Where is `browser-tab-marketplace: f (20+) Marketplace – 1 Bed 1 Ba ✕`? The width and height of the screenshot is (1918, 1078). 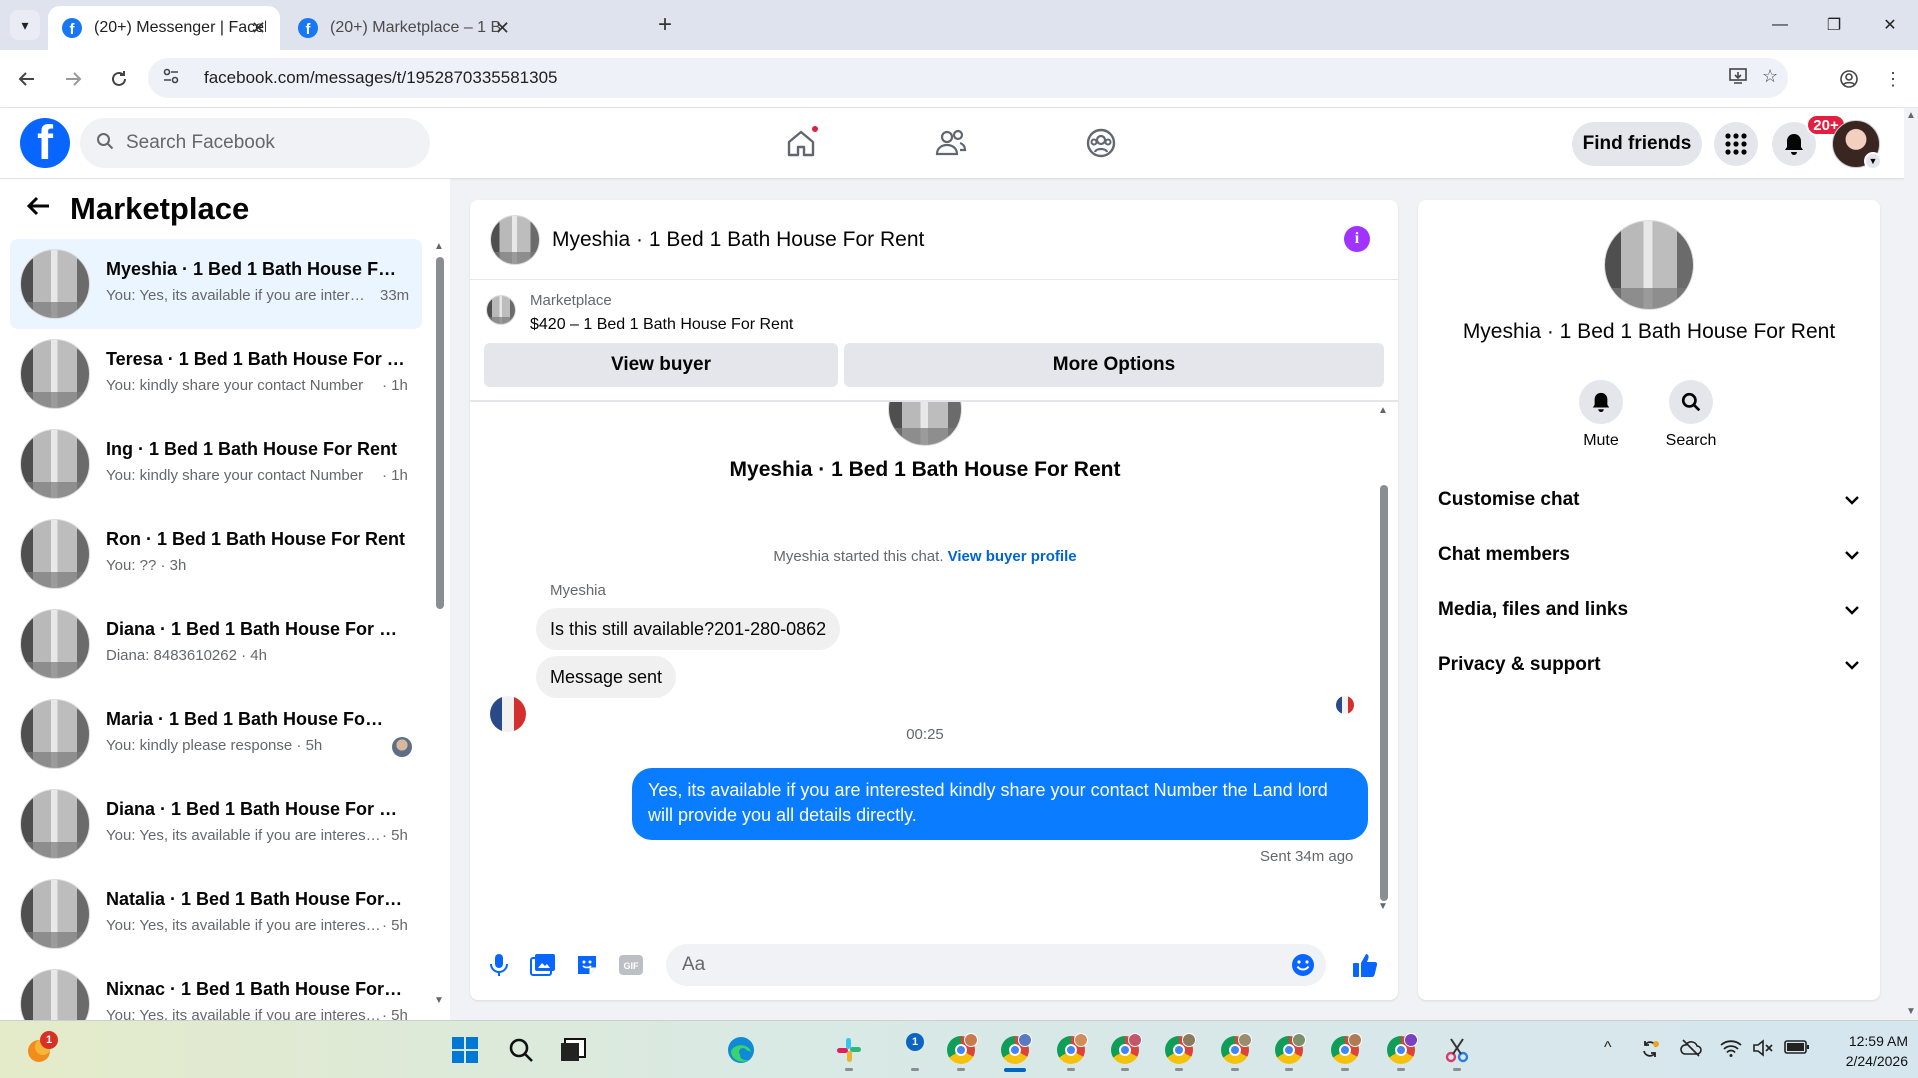
browser-tab-marketplace: f (20+) Marketplace – 1 Bed 1 Ba ✕ is located at coordinates (404, 28).